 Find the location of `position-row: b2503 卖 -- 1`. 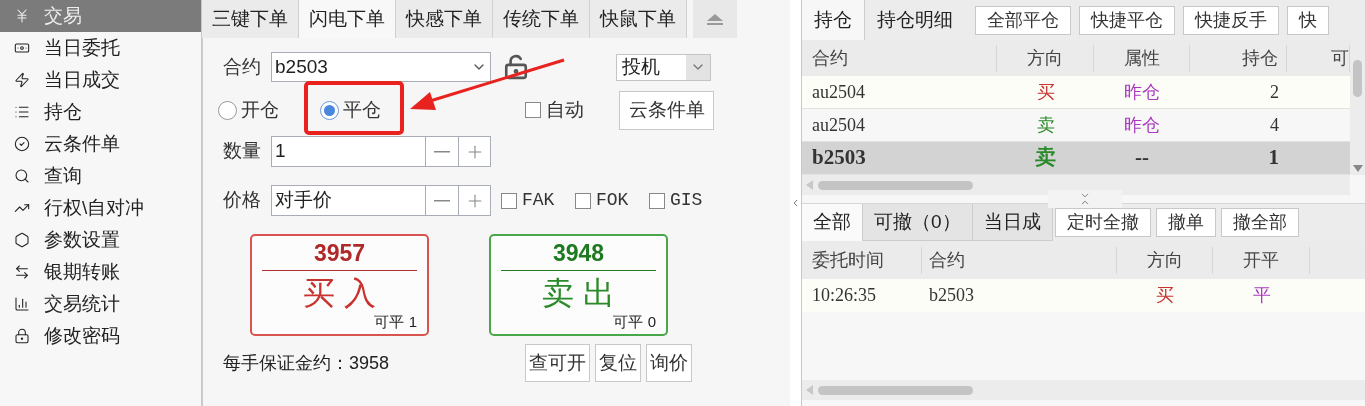

position-row: b2503 卖 -- 1 is located at coordinates (1076, 158).